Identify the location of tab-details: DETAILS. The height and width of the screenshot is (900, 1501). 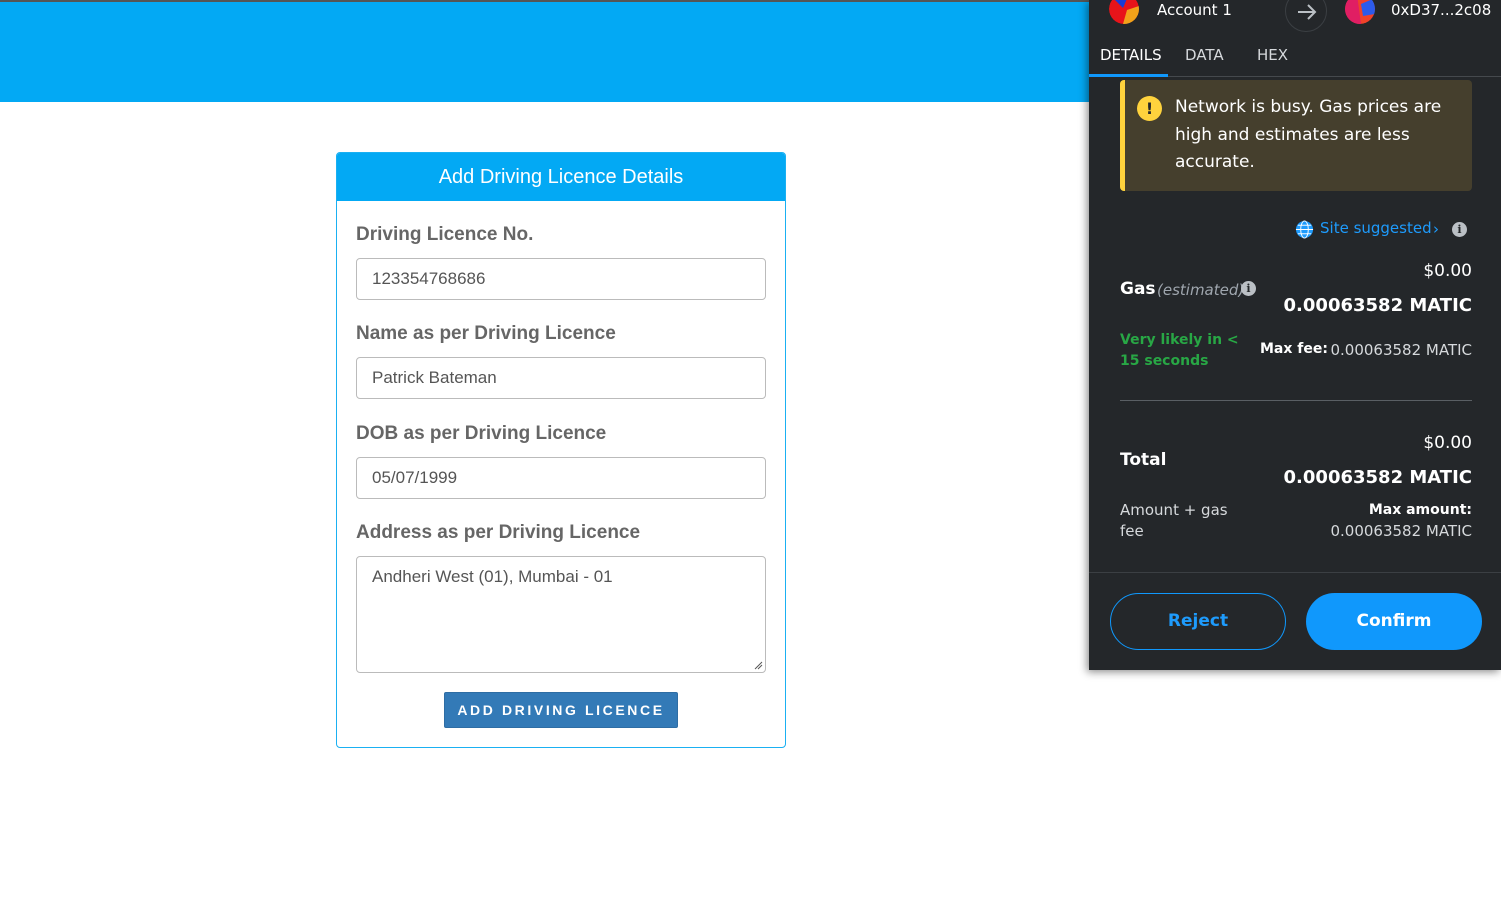
(1131, 55).